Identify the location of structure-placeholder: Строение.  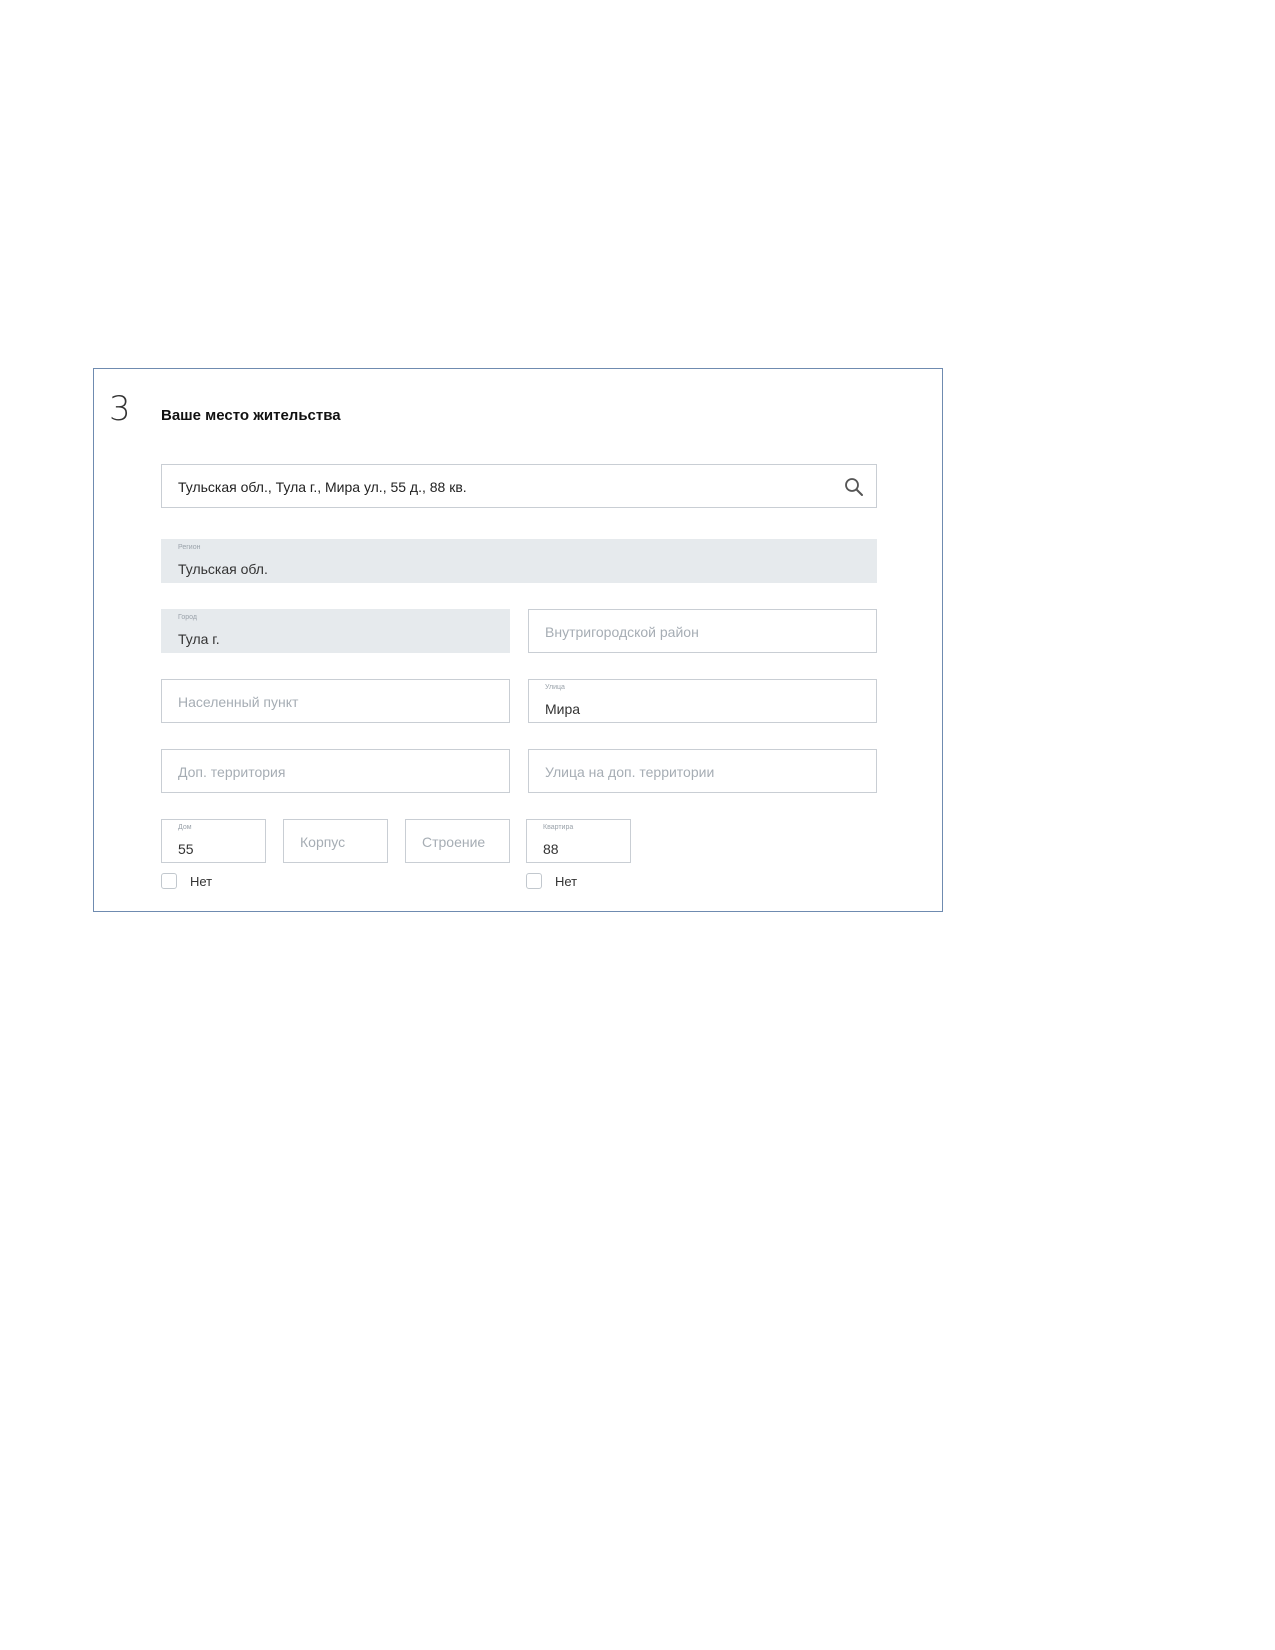
(454, 842).